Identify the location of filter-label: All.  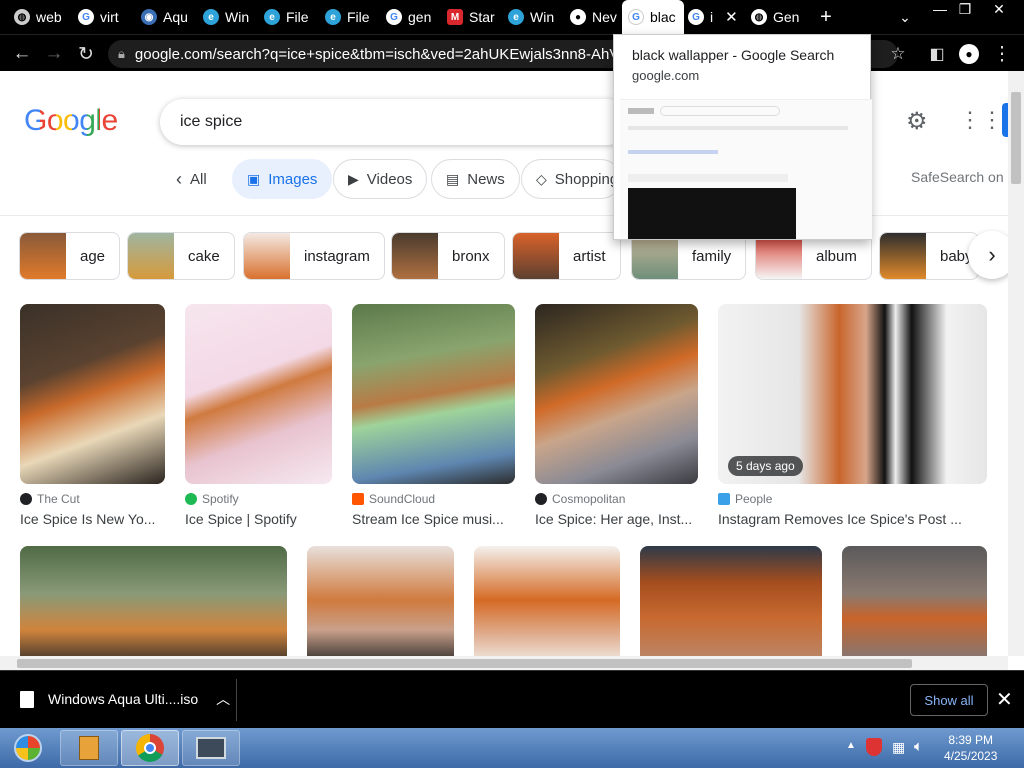
(198, 179).